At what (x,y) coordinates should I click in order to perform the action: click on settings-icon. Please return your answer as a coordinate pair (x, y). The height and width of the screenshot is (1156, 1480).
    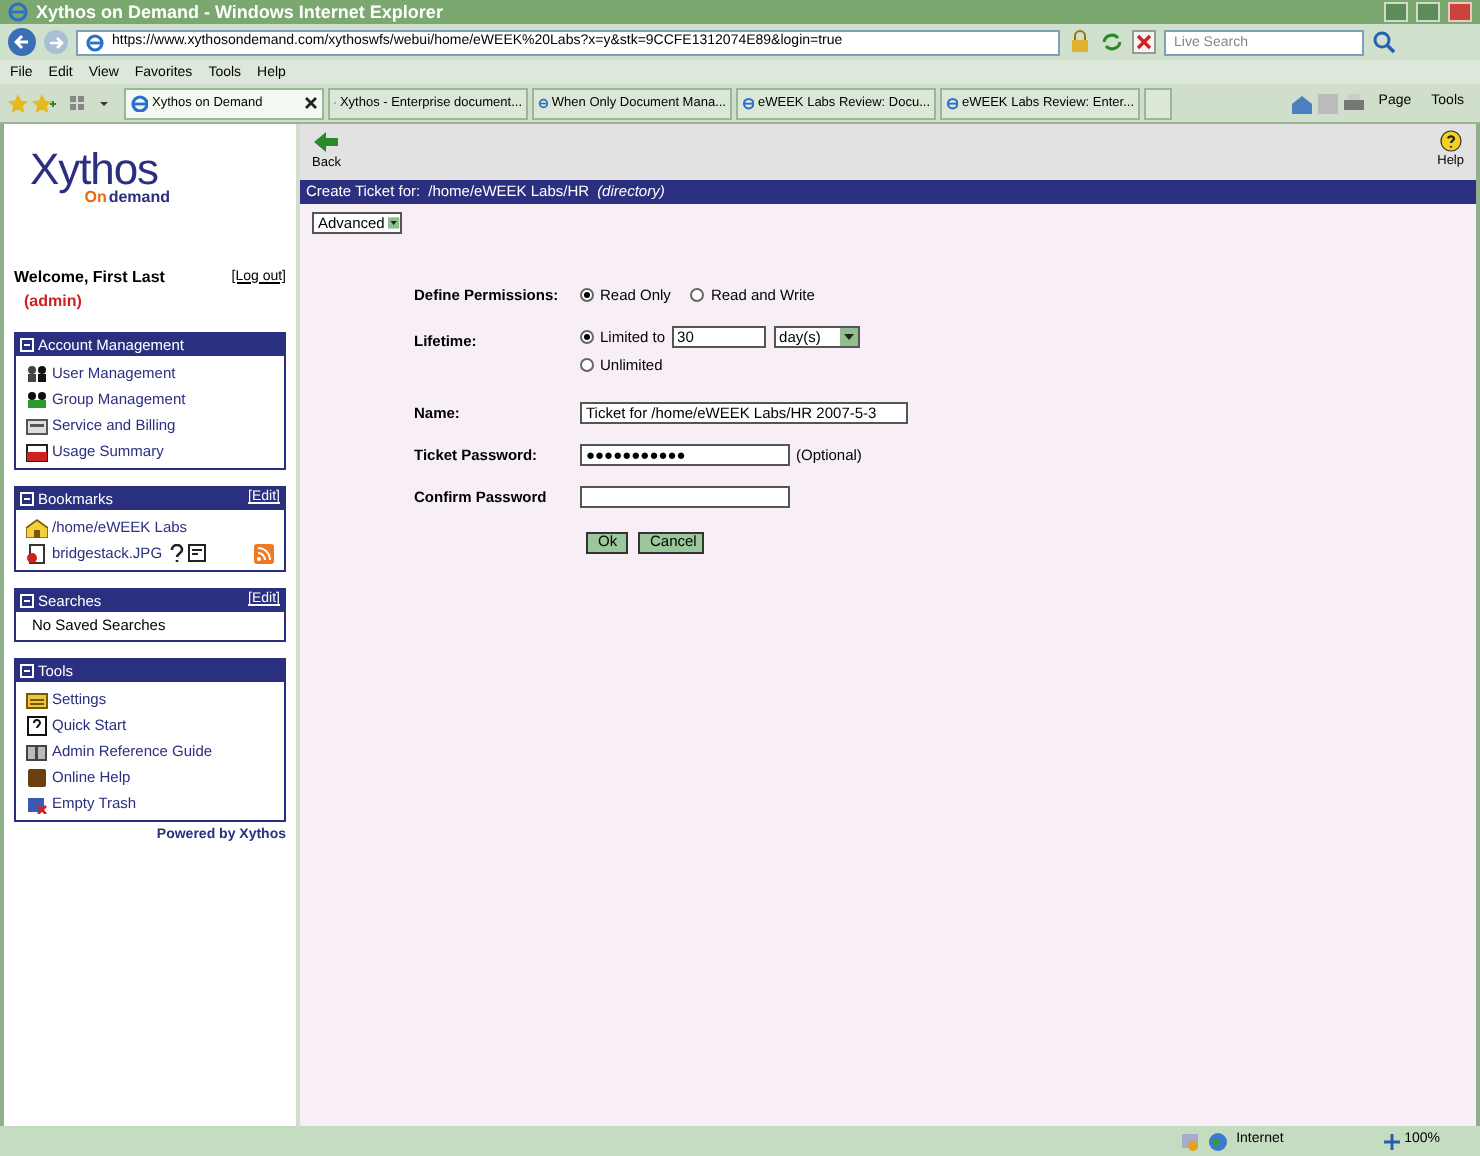
    Looking at the image, I should click on (37, 699).